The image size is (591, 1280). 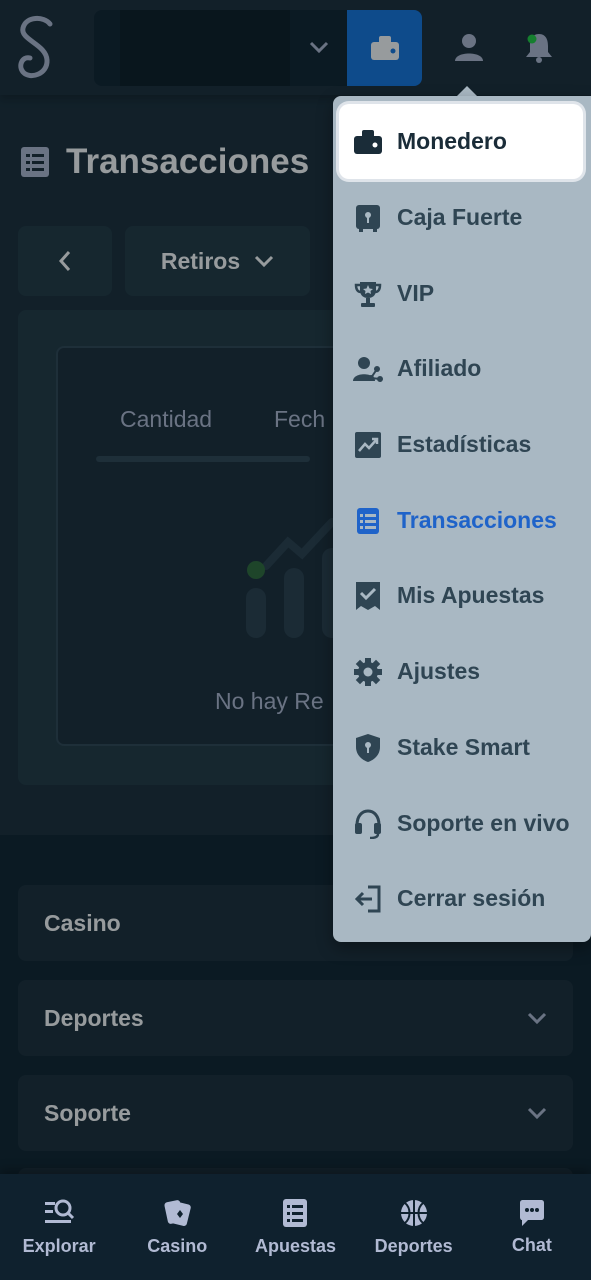 I want to click on headset-icon, so click(x=368, y=823).